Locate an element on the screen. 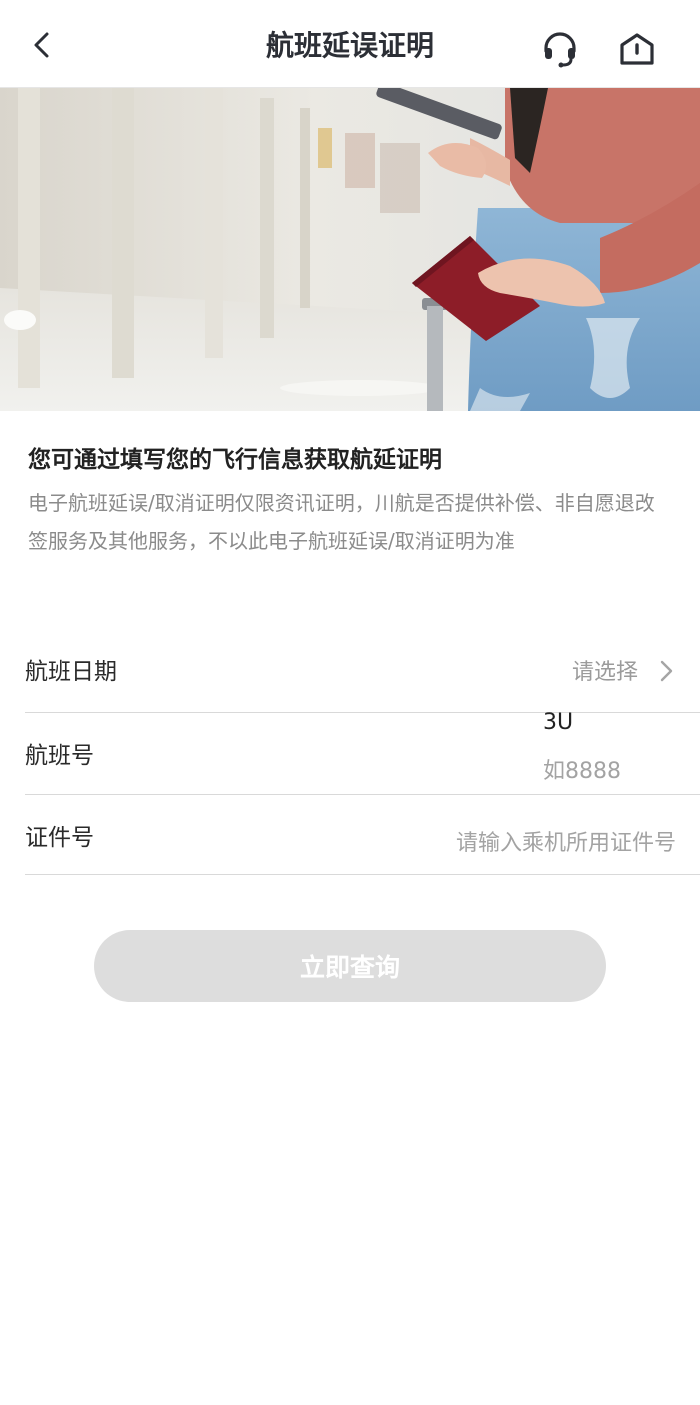 Image resolution: width=700 pixels, height=1405 pixels. flight-date-label: 航班日期 is located at coordinates (71, 672).